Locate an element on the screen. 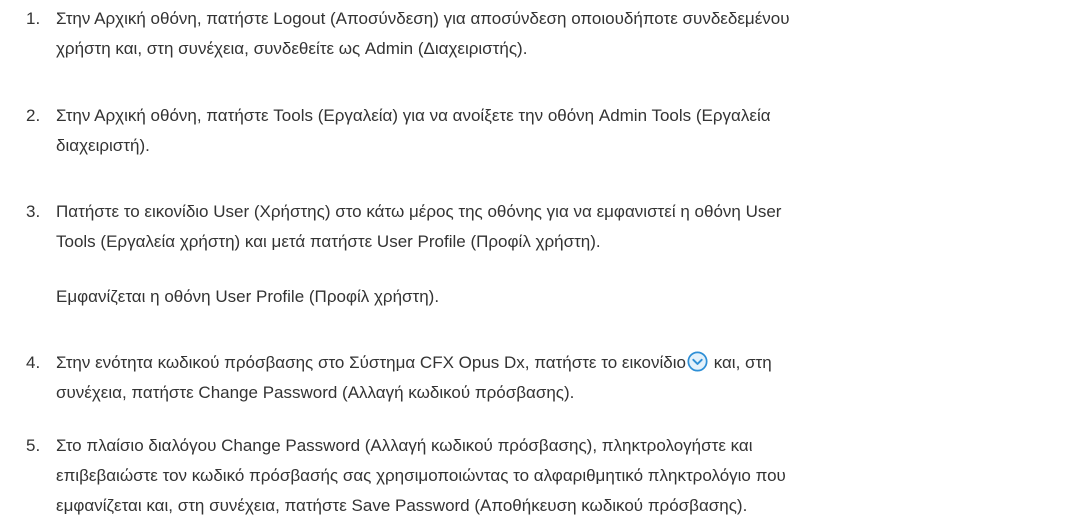 The image size is (1088, 524). step-number: 5. is located at coordinates (33, 445).